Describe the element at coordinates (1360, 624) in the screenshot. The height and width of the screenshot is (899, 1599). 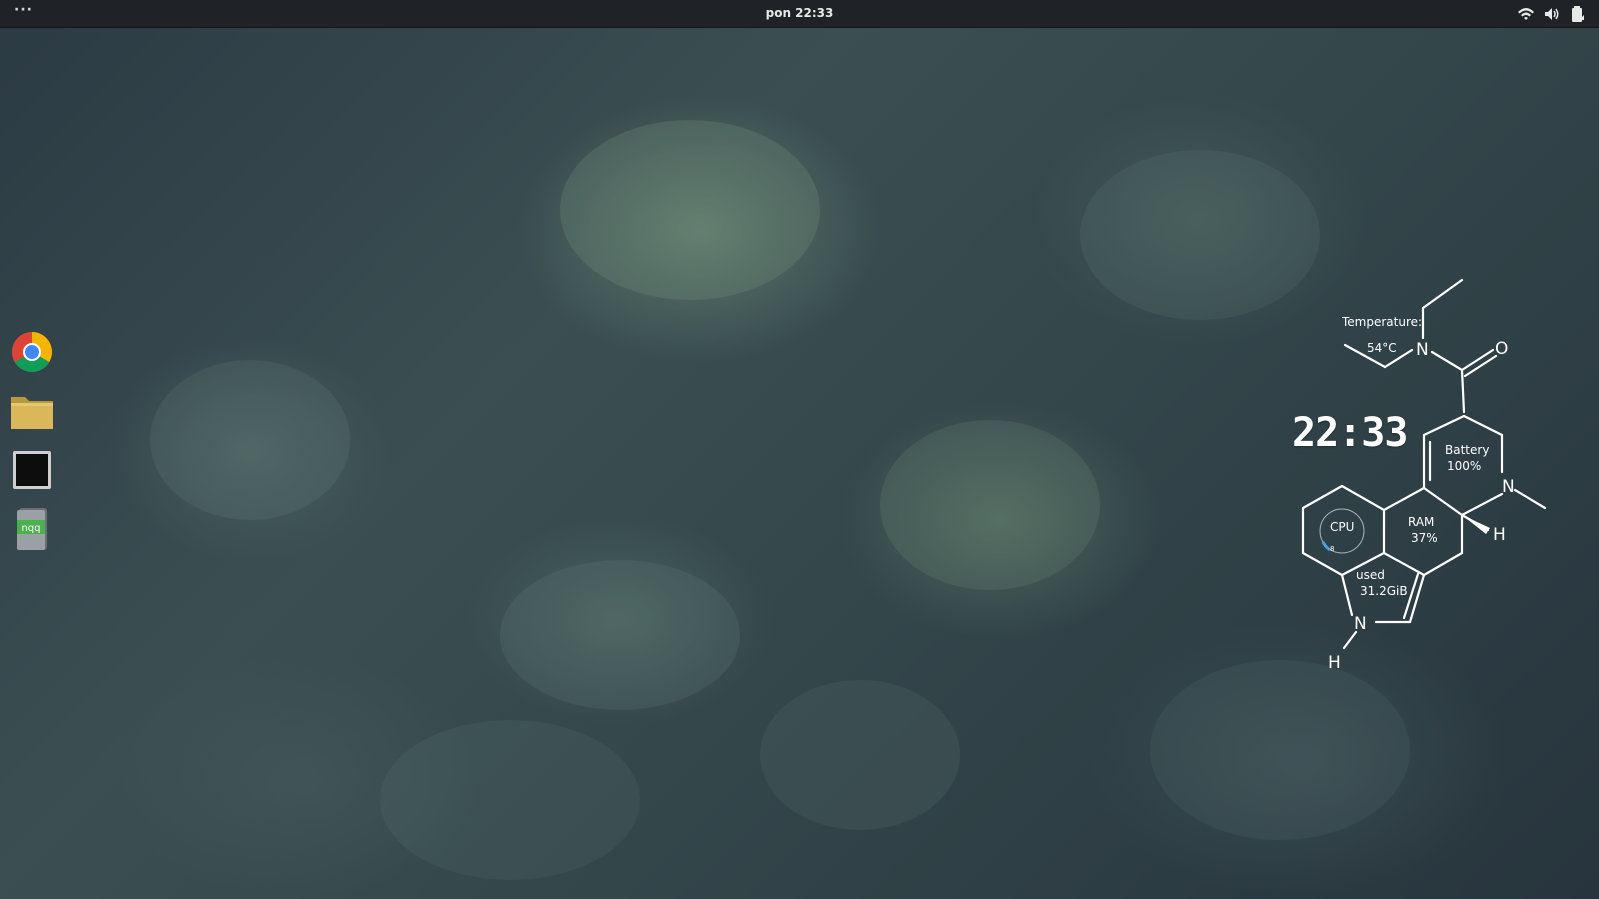
I see `atom-n-bottom: N` at that location.